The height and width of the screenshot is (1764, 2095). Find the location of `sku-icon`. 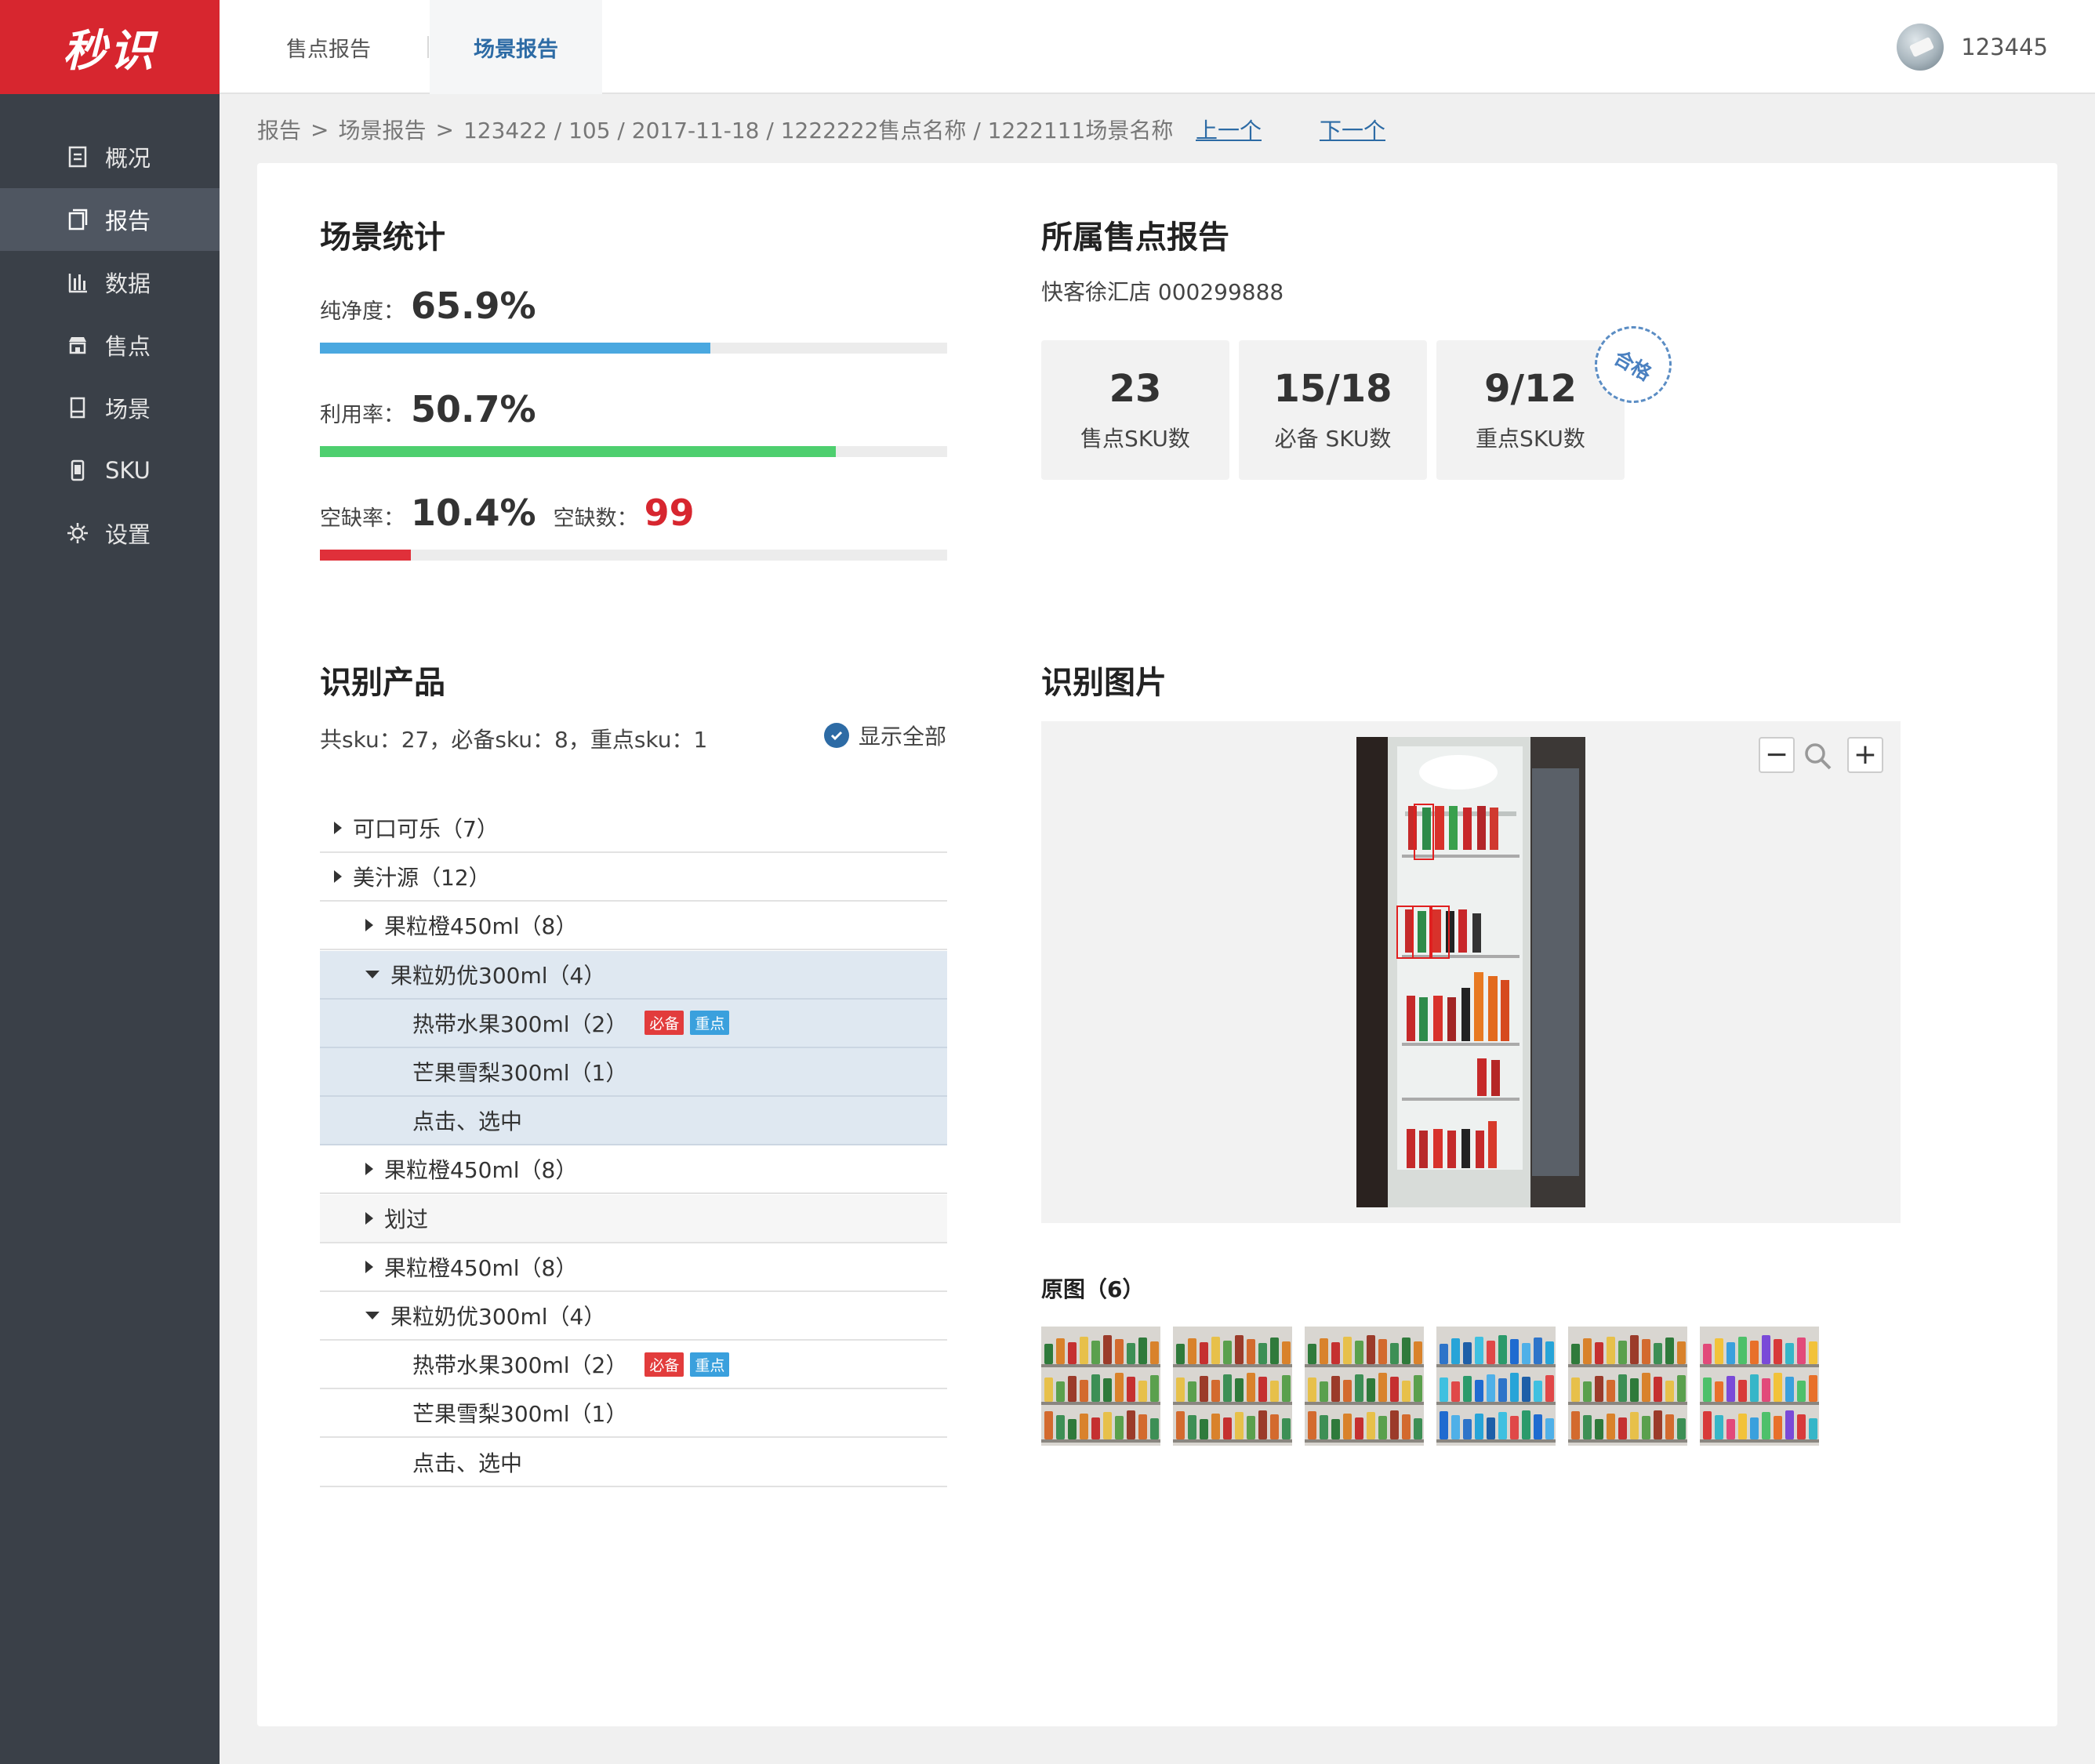

sku-icon is located at coordinates (77, 471).